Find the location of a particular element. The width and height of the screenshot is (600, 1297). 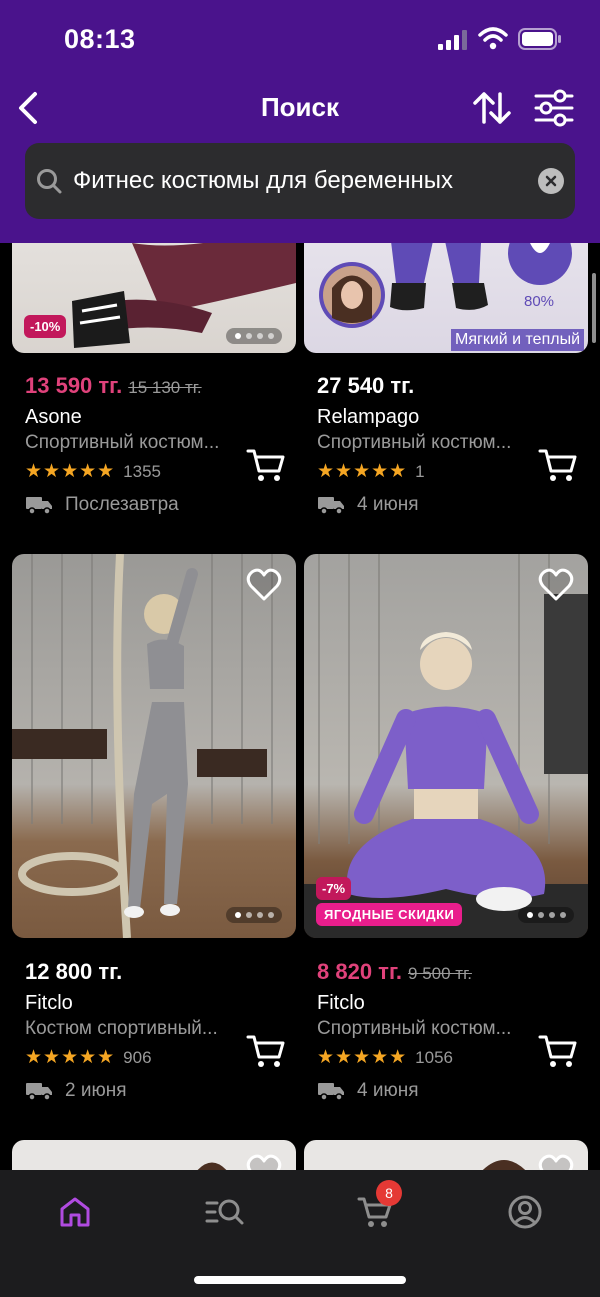

clear-search-button is located at coordinates (551, 181).